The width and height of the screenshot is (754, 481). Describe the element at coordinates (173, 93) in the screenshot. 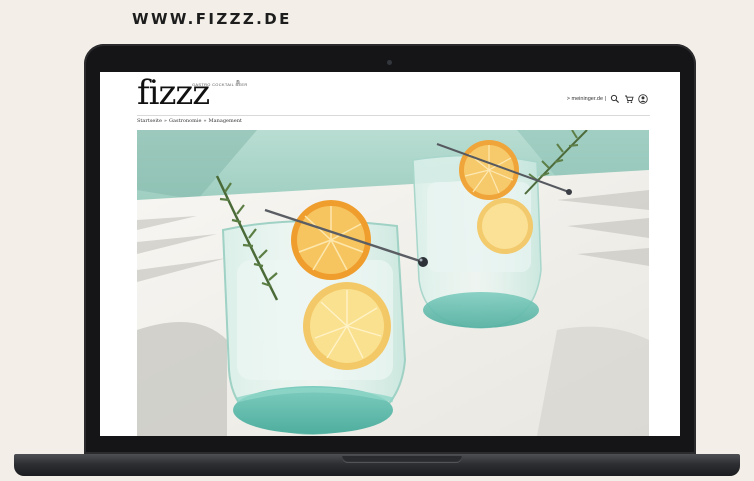

I see `site-logo: fizzz` at that location.